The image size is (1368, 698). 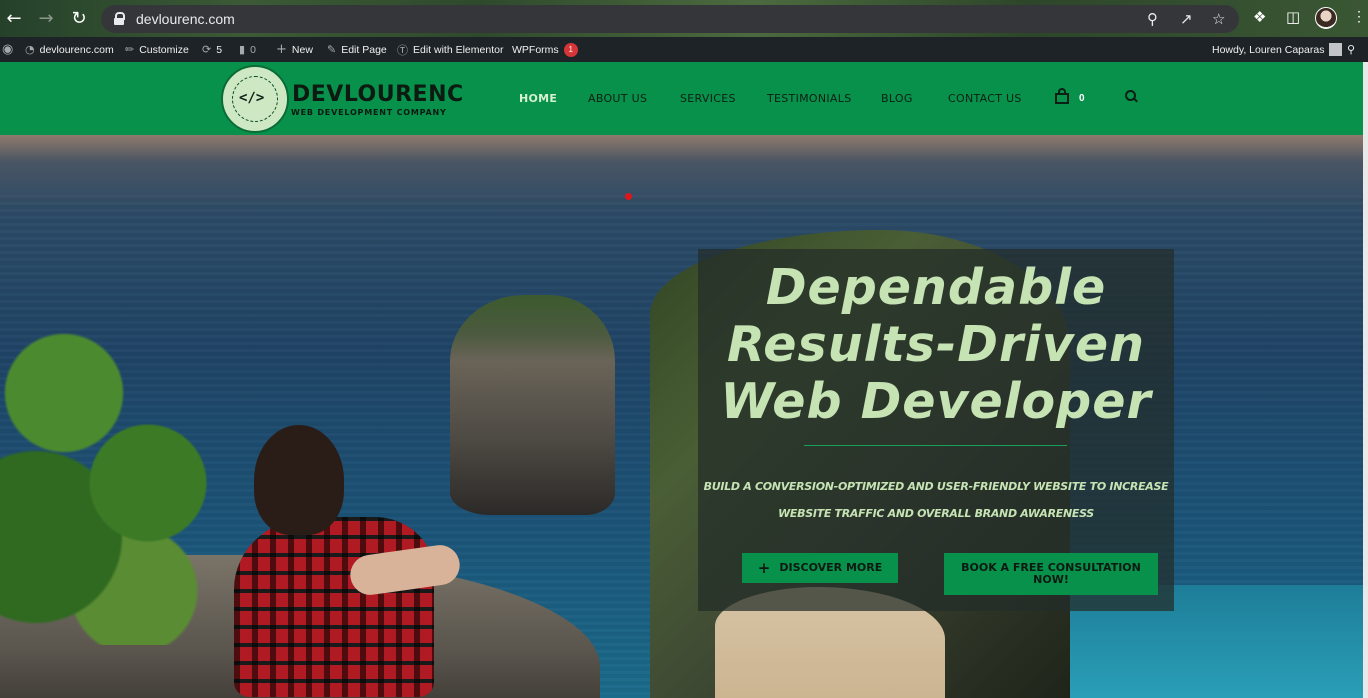 I want to click on hero-foliage, so click(x=130, y=465).